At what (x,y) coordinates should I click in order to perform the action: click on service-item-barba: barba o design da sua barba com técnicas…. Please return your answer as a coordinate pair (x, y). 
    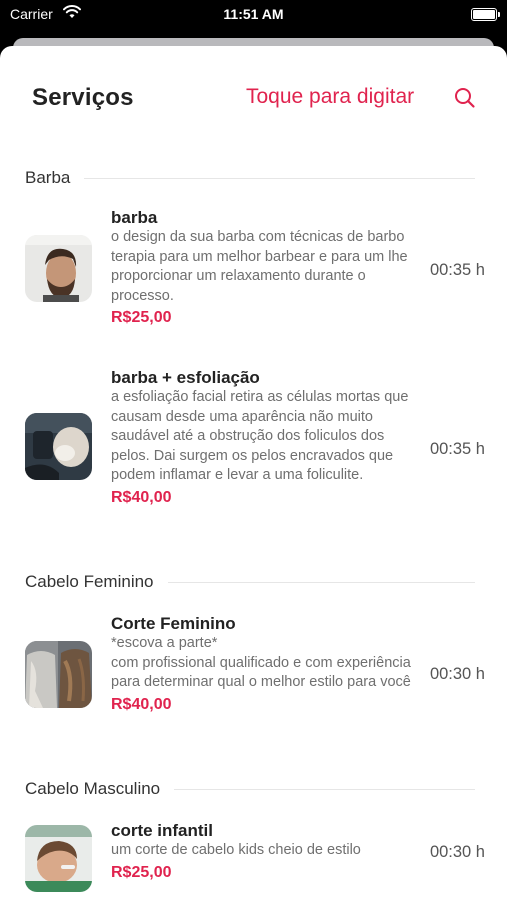
    Looking at the image, I should click on (255, 269).